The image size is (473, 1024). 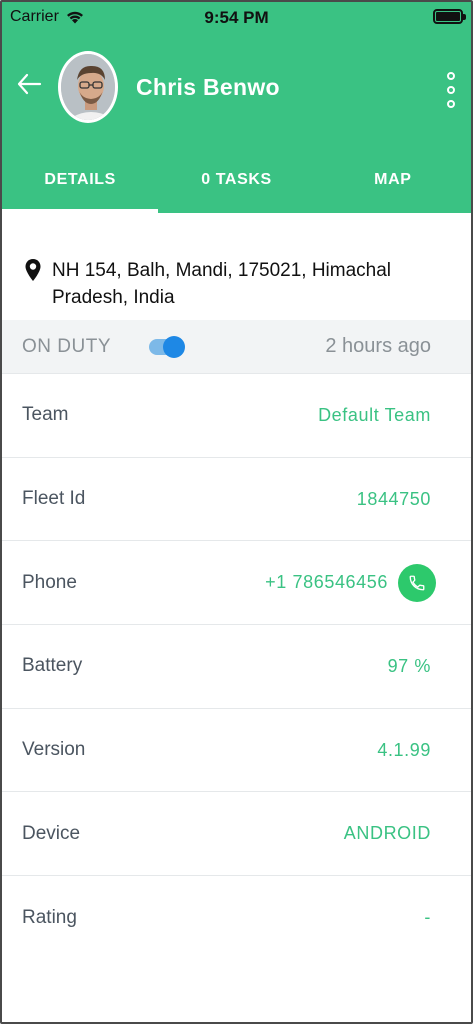 What do you see at coordinates (236, 500) in the screenshot?
I see `detail-row-fleet-id: Fleet Id 1844750` at bounding box center [236, 500].